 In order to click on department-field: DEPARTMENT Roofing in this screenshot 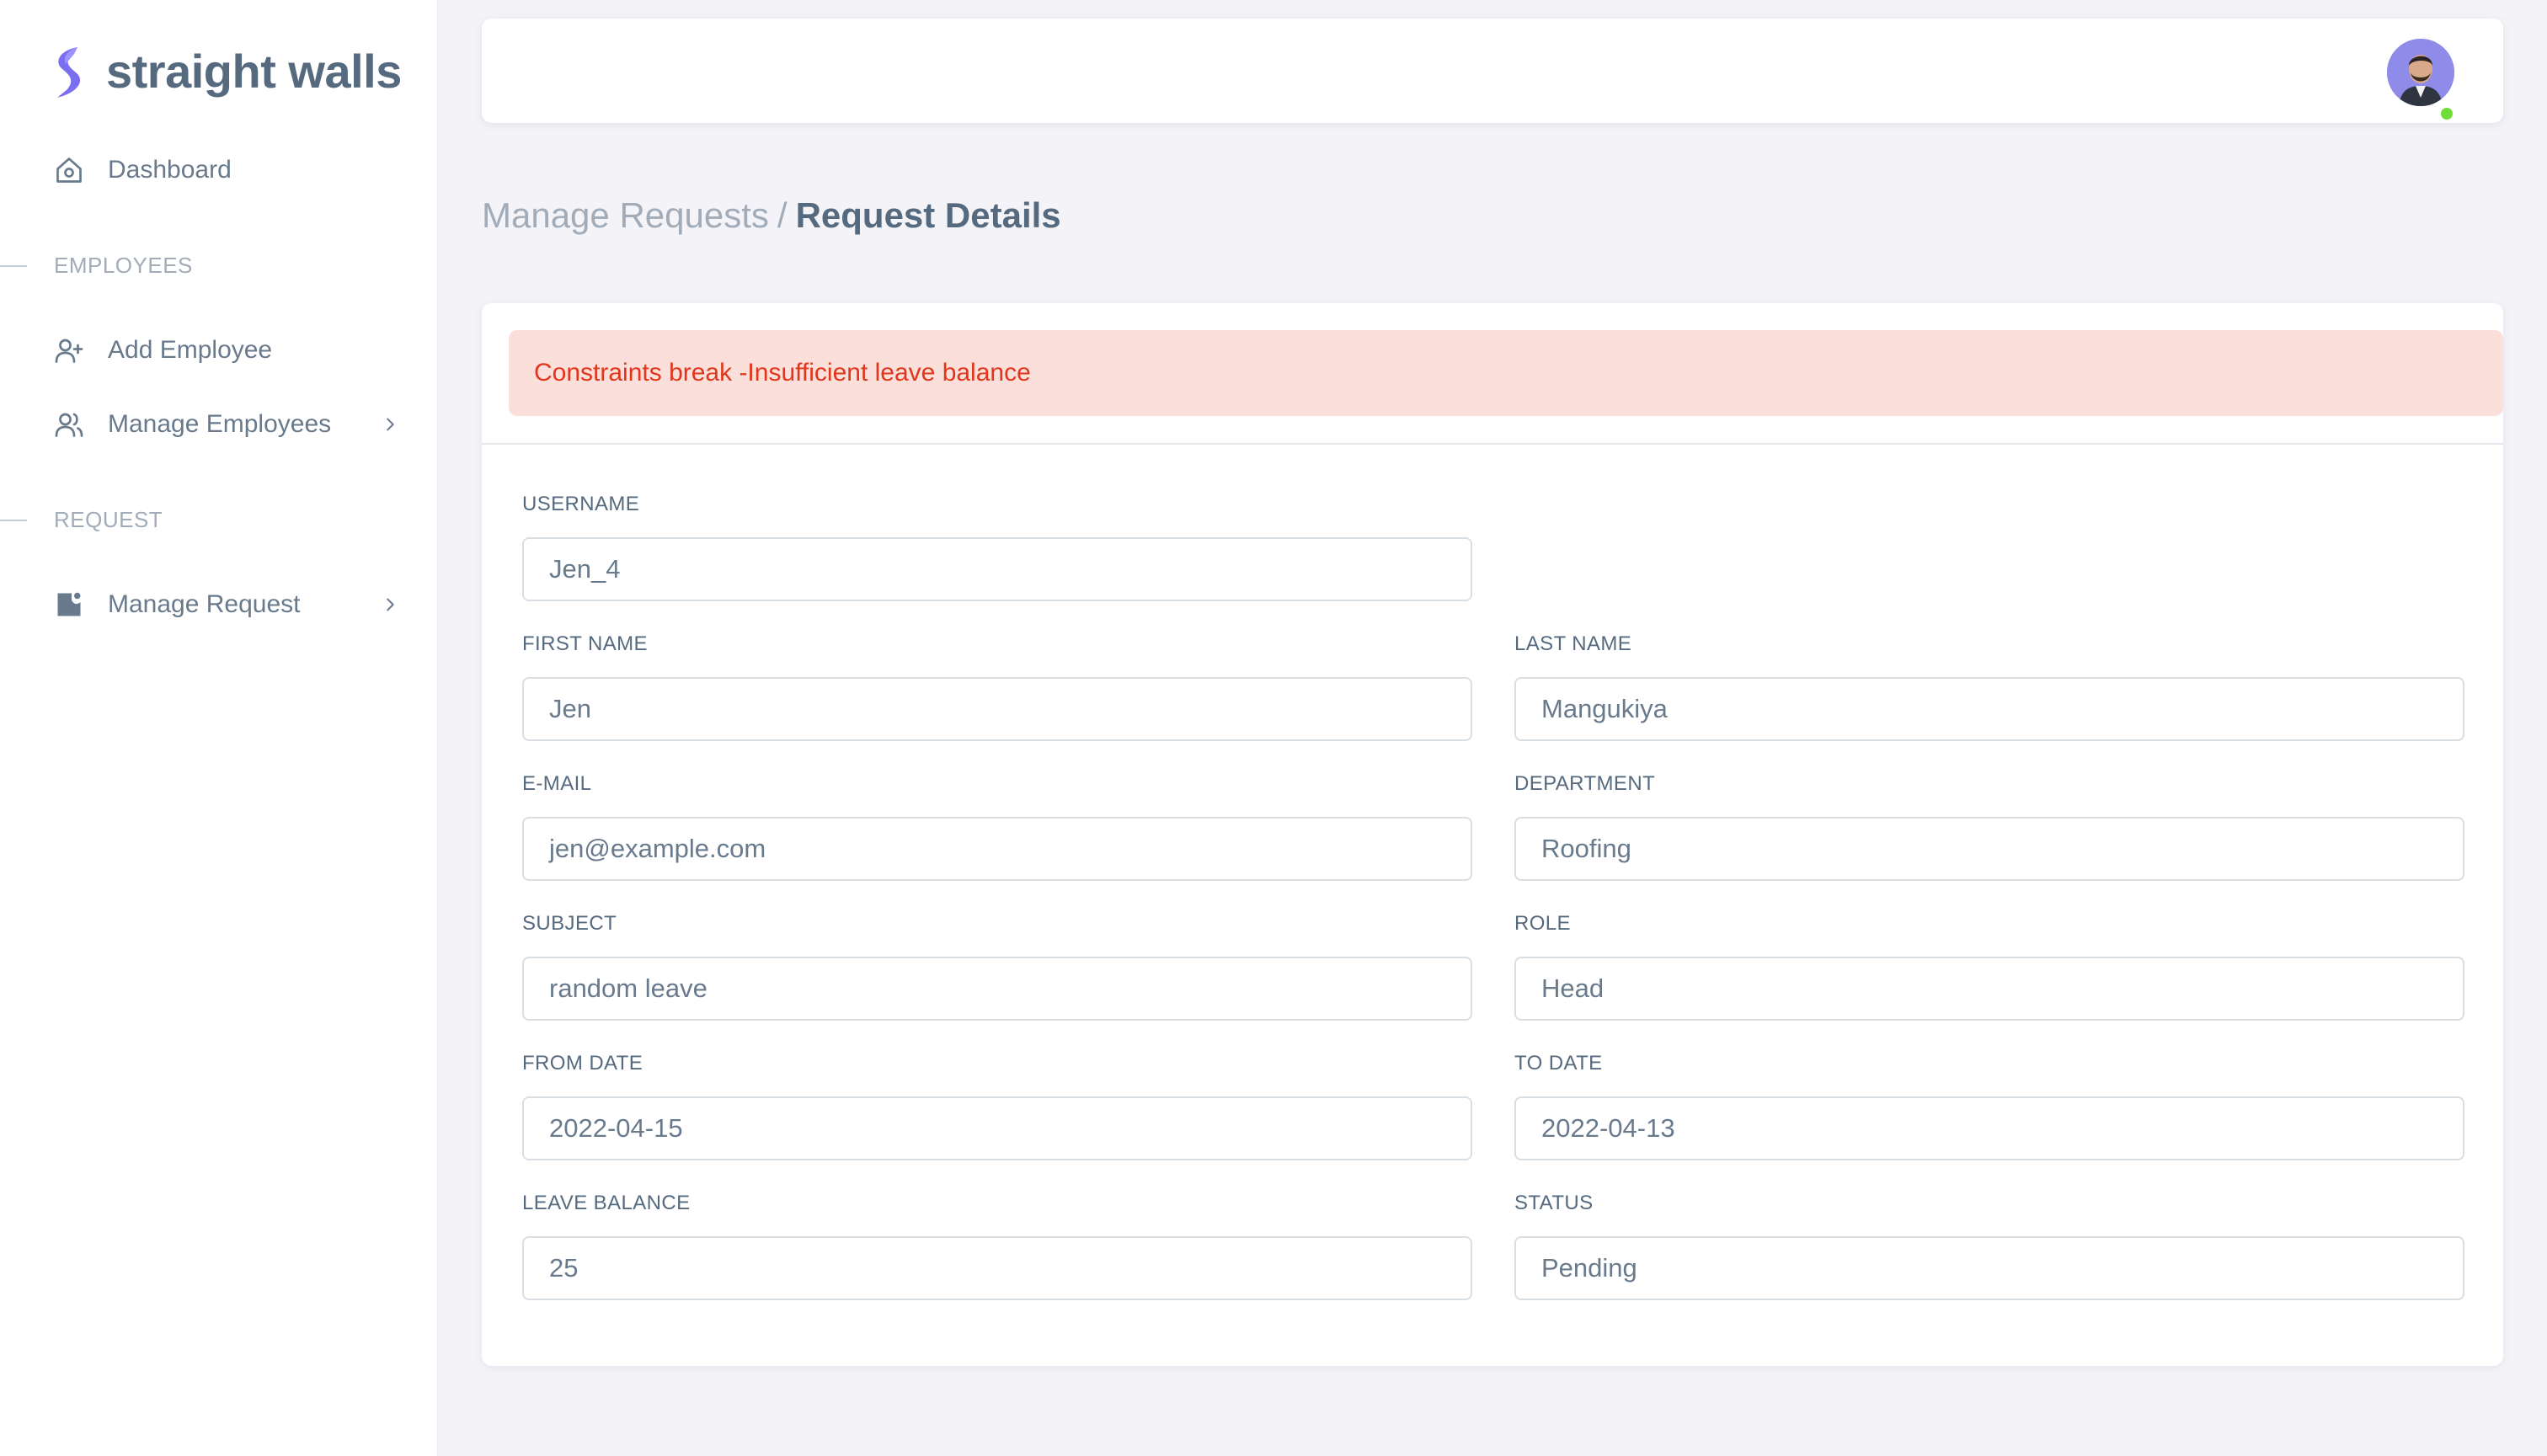, I will do `click(1989, 826)`.